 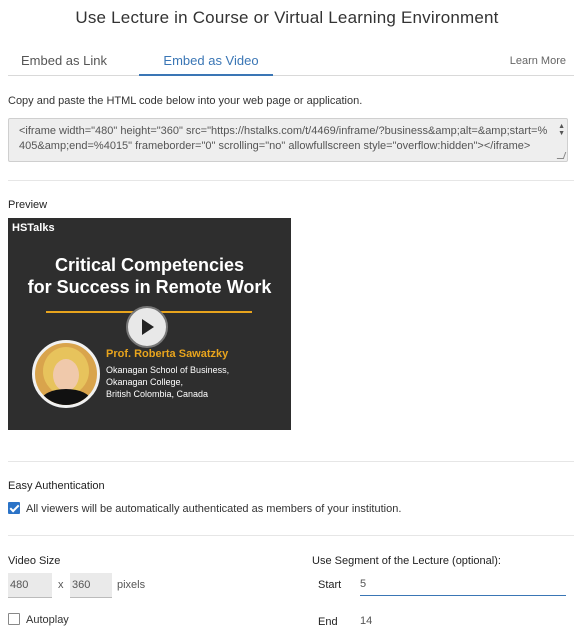 I want to click on video-title-line-2: for Success in Remote Work, so click(x=149, y=287).